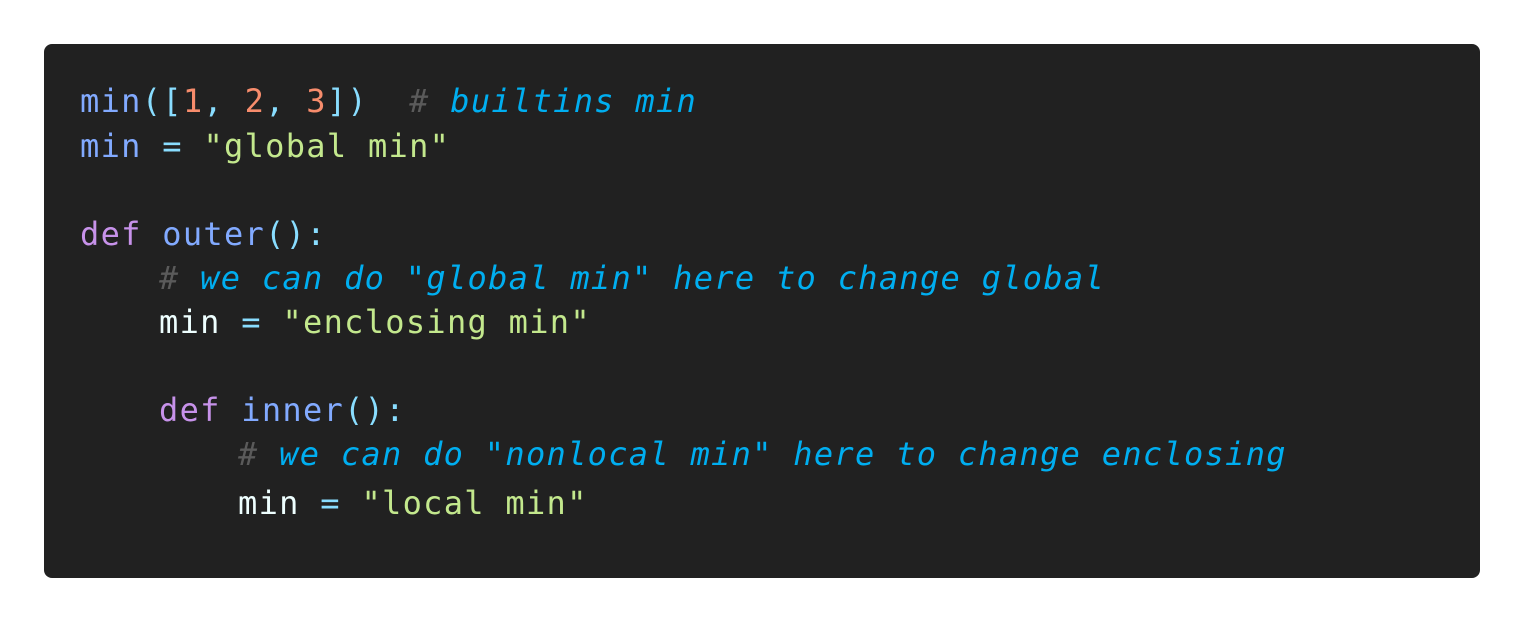 Image resolution: width=1524 pixels, height=629 pixels. Describe the element at coordinates (214, 234) in the screenshot. I see `function-name: outer` at that location.